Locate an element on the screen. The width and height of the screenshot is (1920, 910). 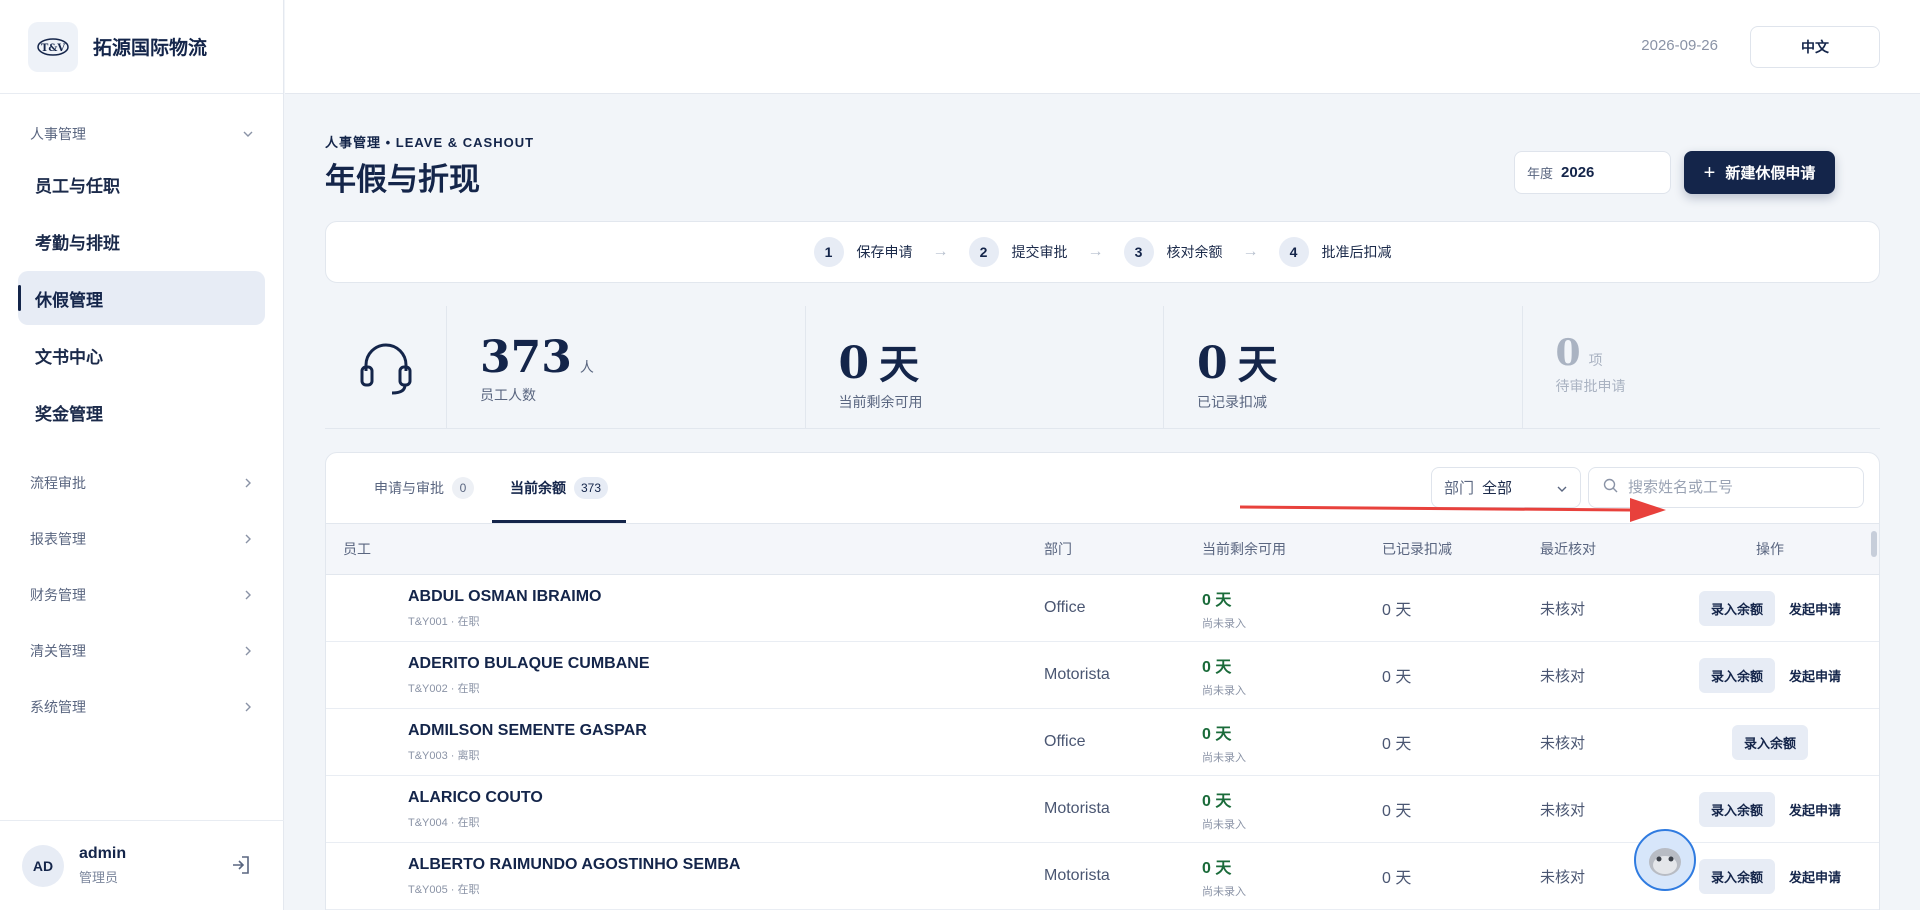
employee-name: ADMILSON SEMENTE GASPAR is located at coordinates (726, 731).